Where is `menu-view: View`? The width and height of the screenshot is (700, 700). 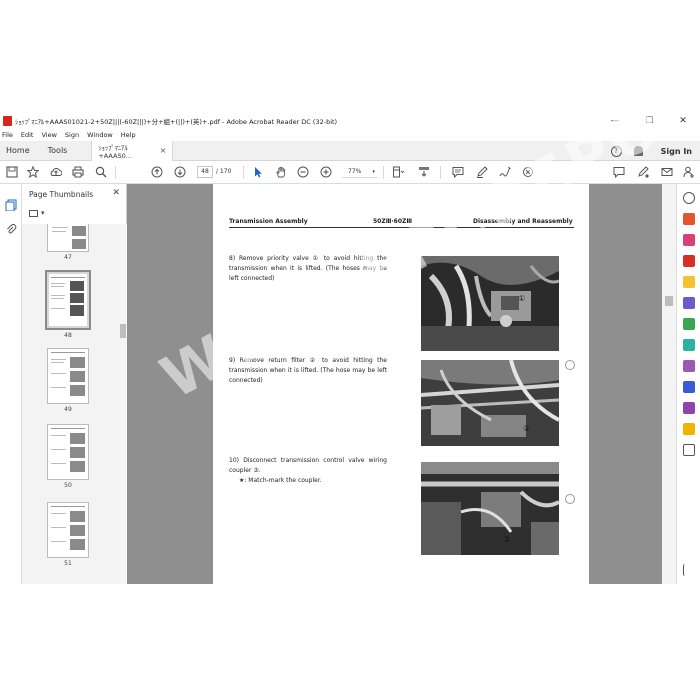 menu-view: View is located at coordinates (48, 135).